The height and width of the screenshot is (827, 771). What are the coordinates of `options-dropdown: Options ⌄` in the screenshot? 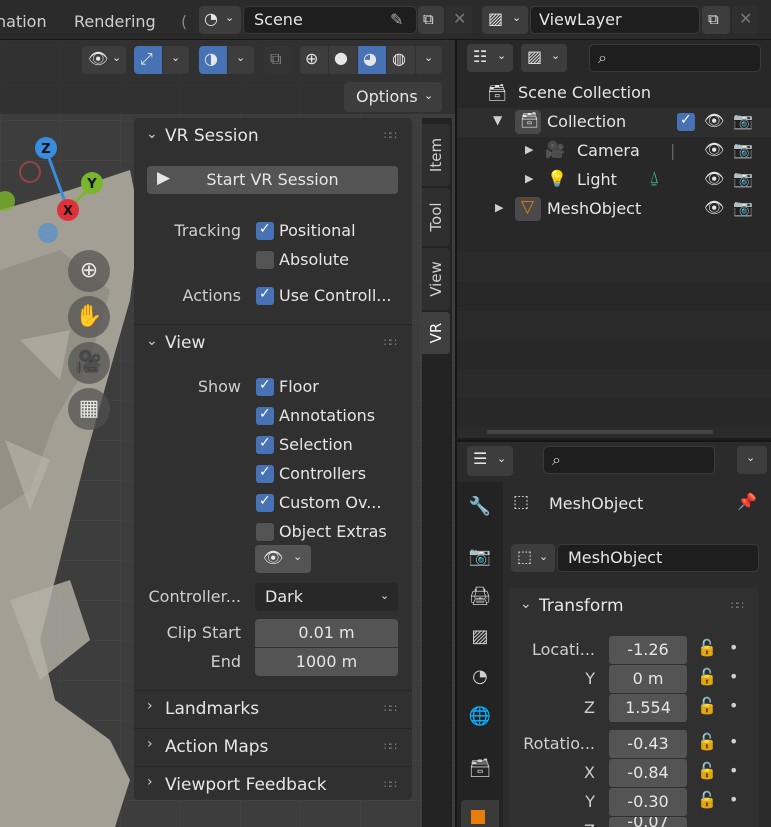 It's located at (393, 97).